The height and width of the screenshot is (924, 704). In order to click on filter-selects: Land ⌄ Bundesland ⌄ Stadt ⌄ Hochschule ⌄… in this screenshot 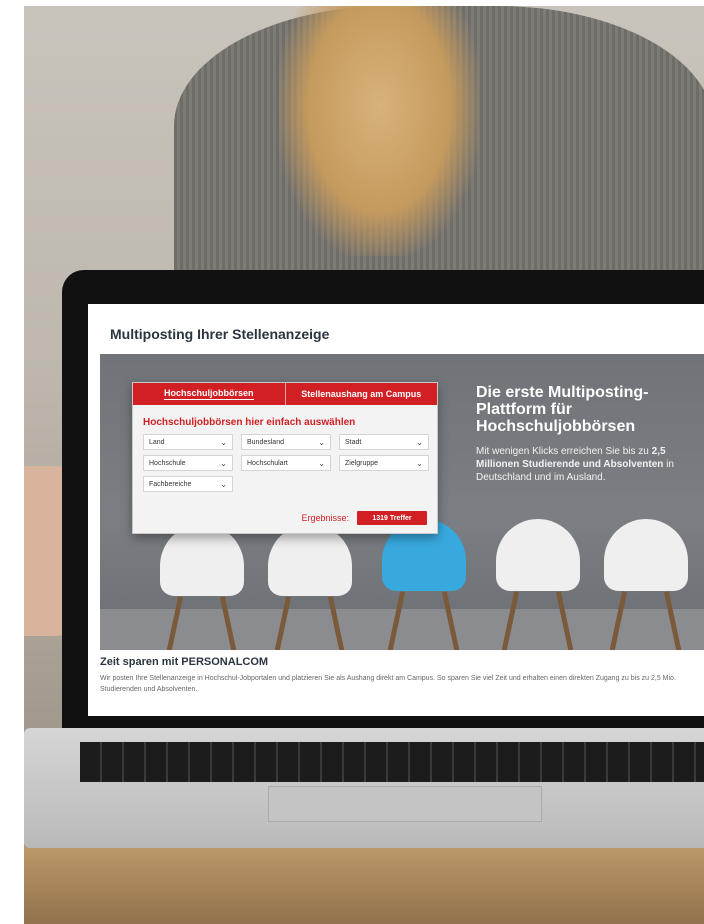, I will do `click(290, 463)`.